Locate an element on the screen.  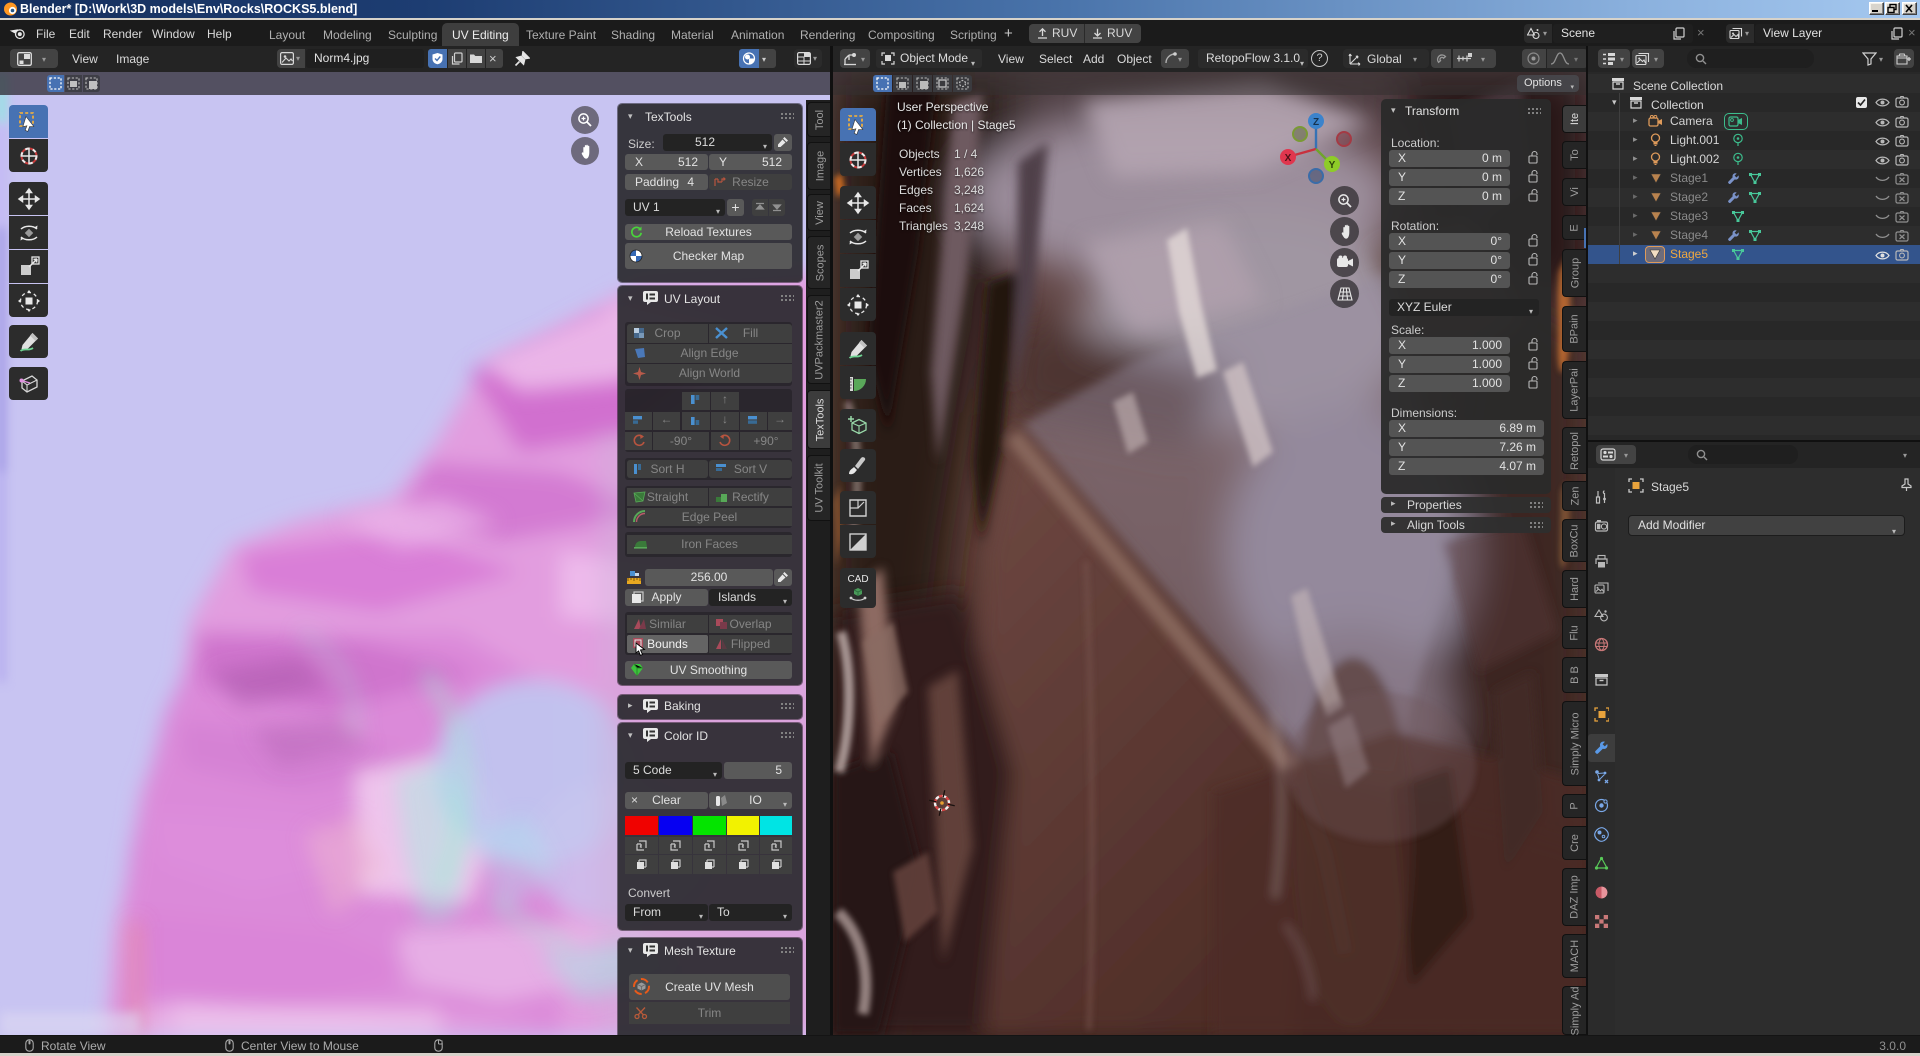
svg-text: X is located at coordinates (1288, 158).